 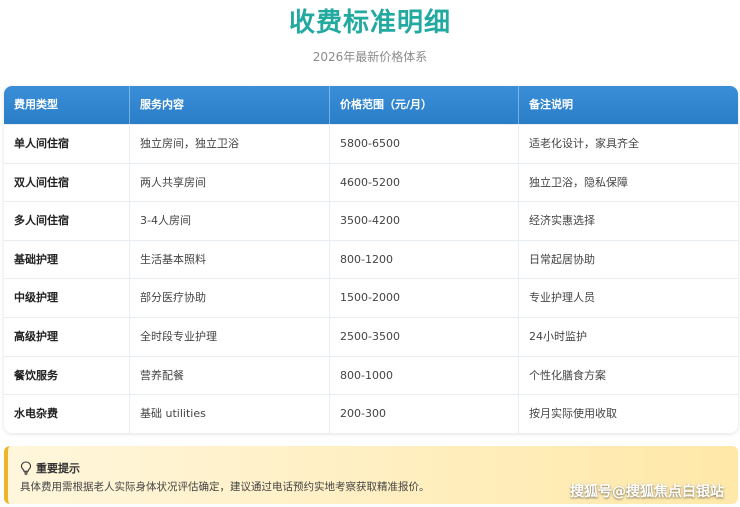 I want to click on watermark: 搜狐号@搜狐焦点白银站, so click(x=647, y=492).